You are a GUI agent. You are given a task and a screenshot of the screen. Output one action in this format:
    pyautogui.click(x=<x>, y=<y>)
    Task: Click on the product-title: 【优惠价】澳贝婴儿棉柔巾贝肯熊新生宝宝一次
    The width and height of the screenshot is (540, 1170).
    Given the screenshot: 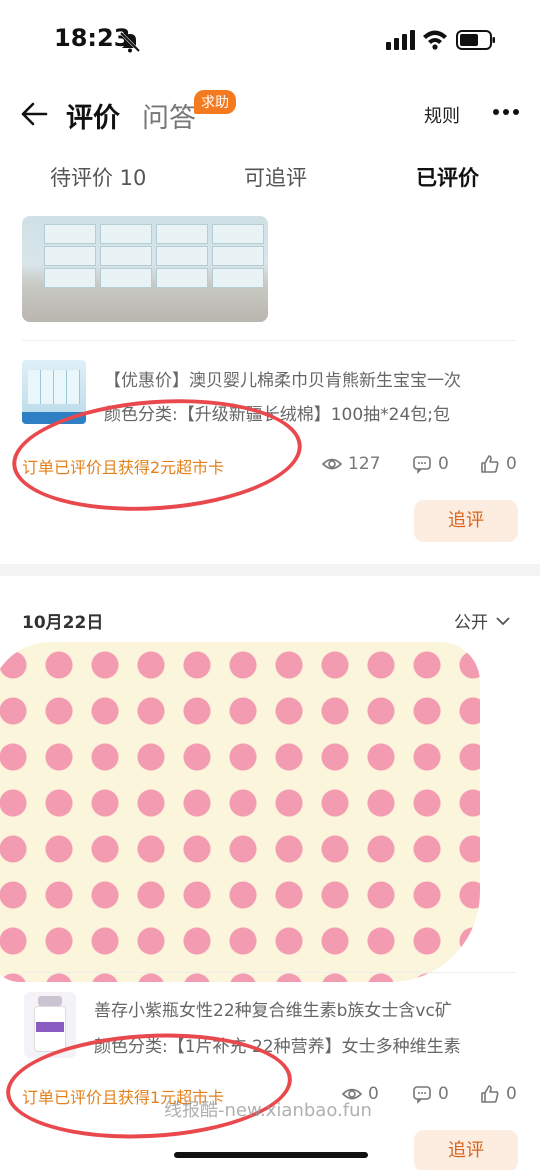 What is the action you would take?
    pyautogui.click(x=282, y=378)
    